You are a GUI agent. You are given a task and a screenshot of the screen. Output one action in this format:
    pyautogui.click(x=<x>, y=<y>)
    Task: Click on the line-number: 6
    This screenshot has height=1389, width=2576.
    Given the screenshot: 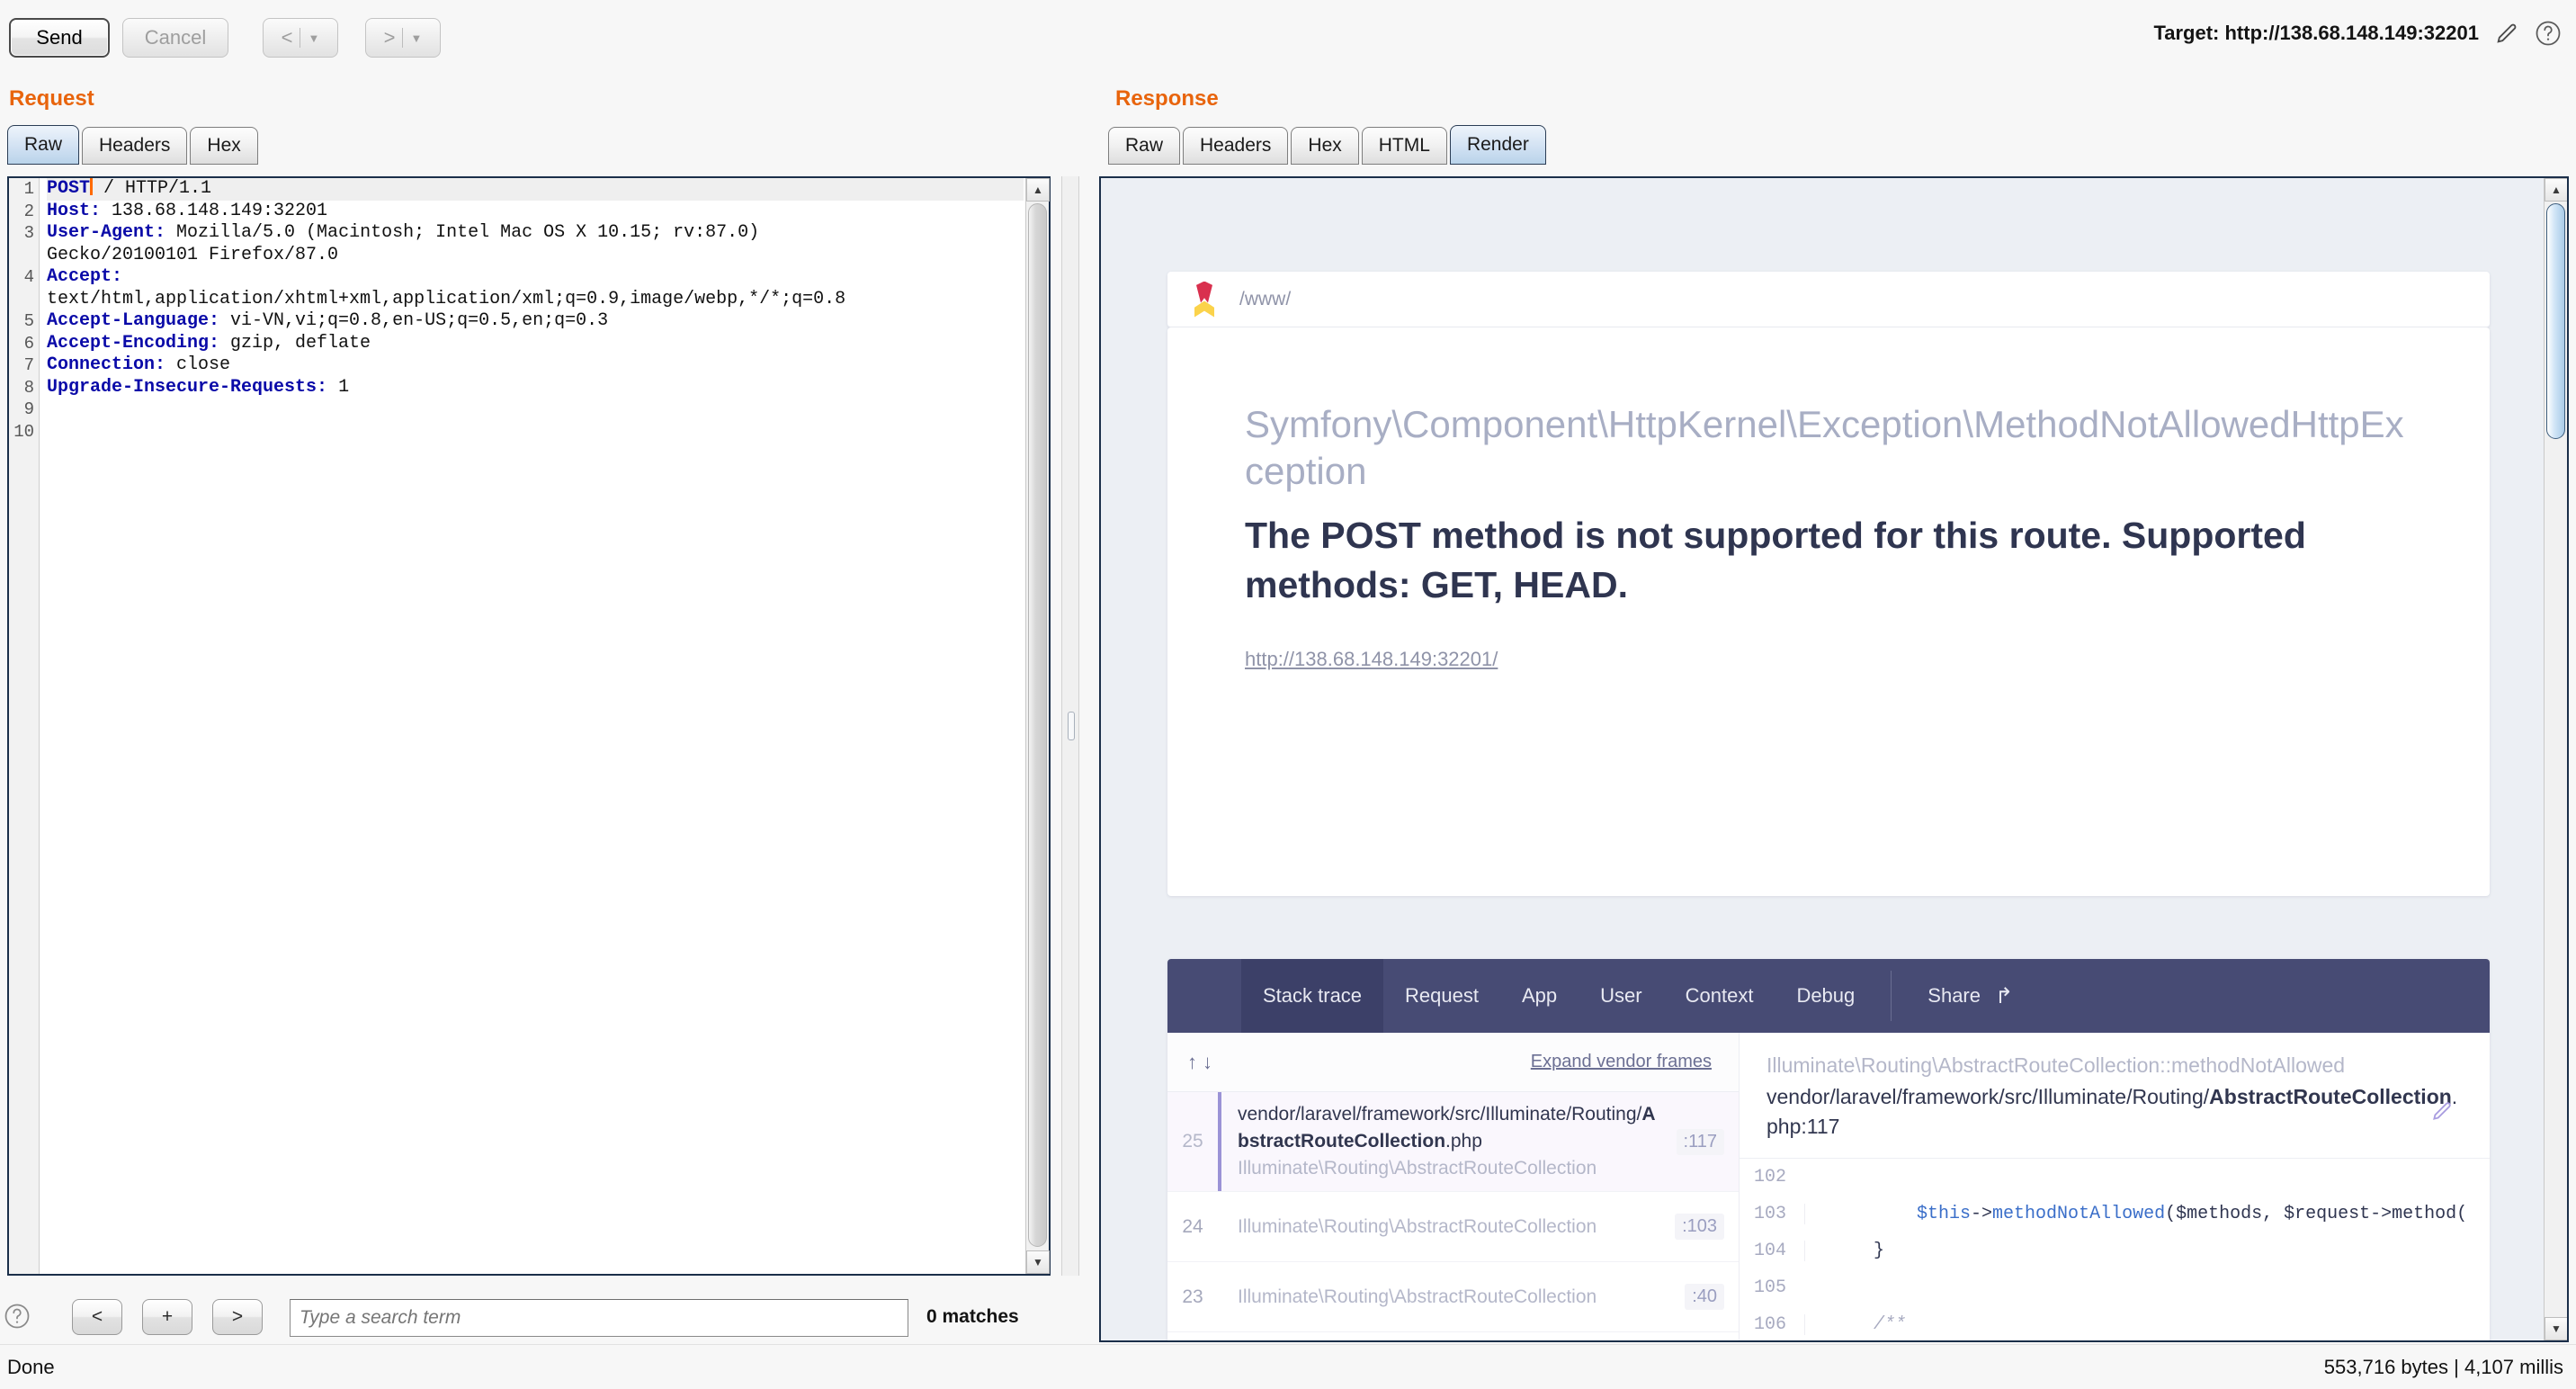 What is the action you would take?
    pyautogui.click(x=28, y=343)
    